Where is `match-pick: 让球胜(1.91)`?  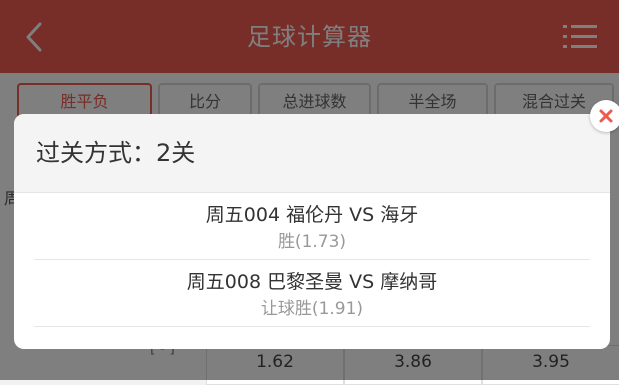 match-pick: 让球胜(1.91) is located at coordinates (312, 309).